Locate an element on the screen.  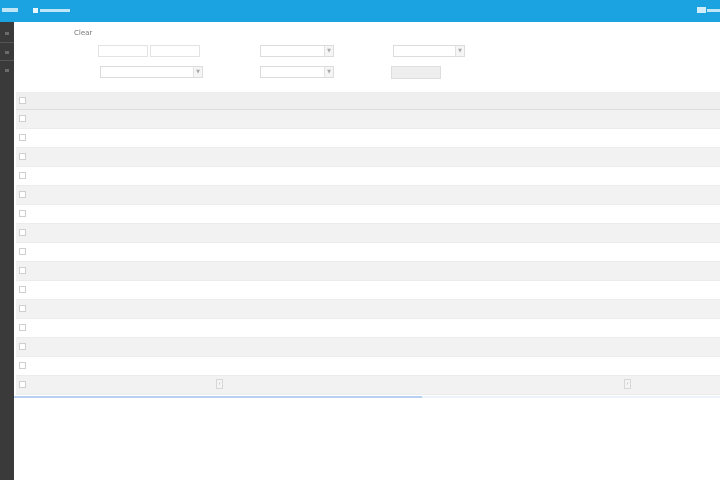
nav-tab is located at coordinates (51, 10).